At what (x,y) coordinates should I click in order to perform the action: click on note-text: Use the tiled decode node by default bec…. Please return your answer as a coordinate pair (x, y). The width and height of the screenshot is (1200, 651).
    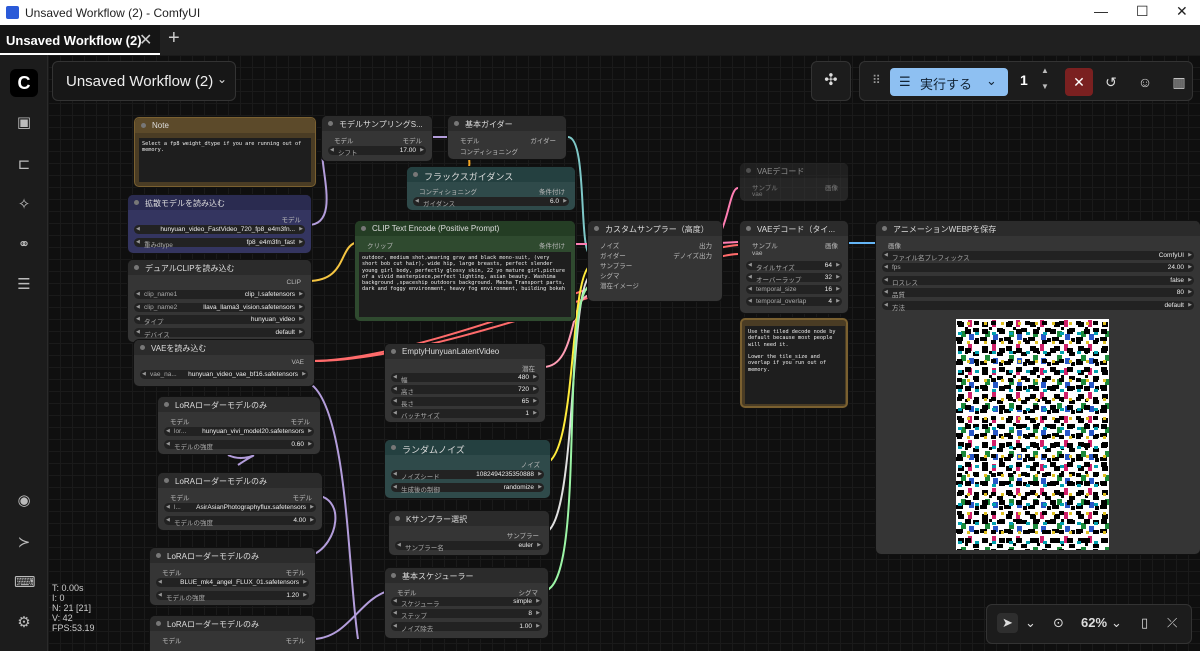
    Looking at the image, I should click on (795, 365).